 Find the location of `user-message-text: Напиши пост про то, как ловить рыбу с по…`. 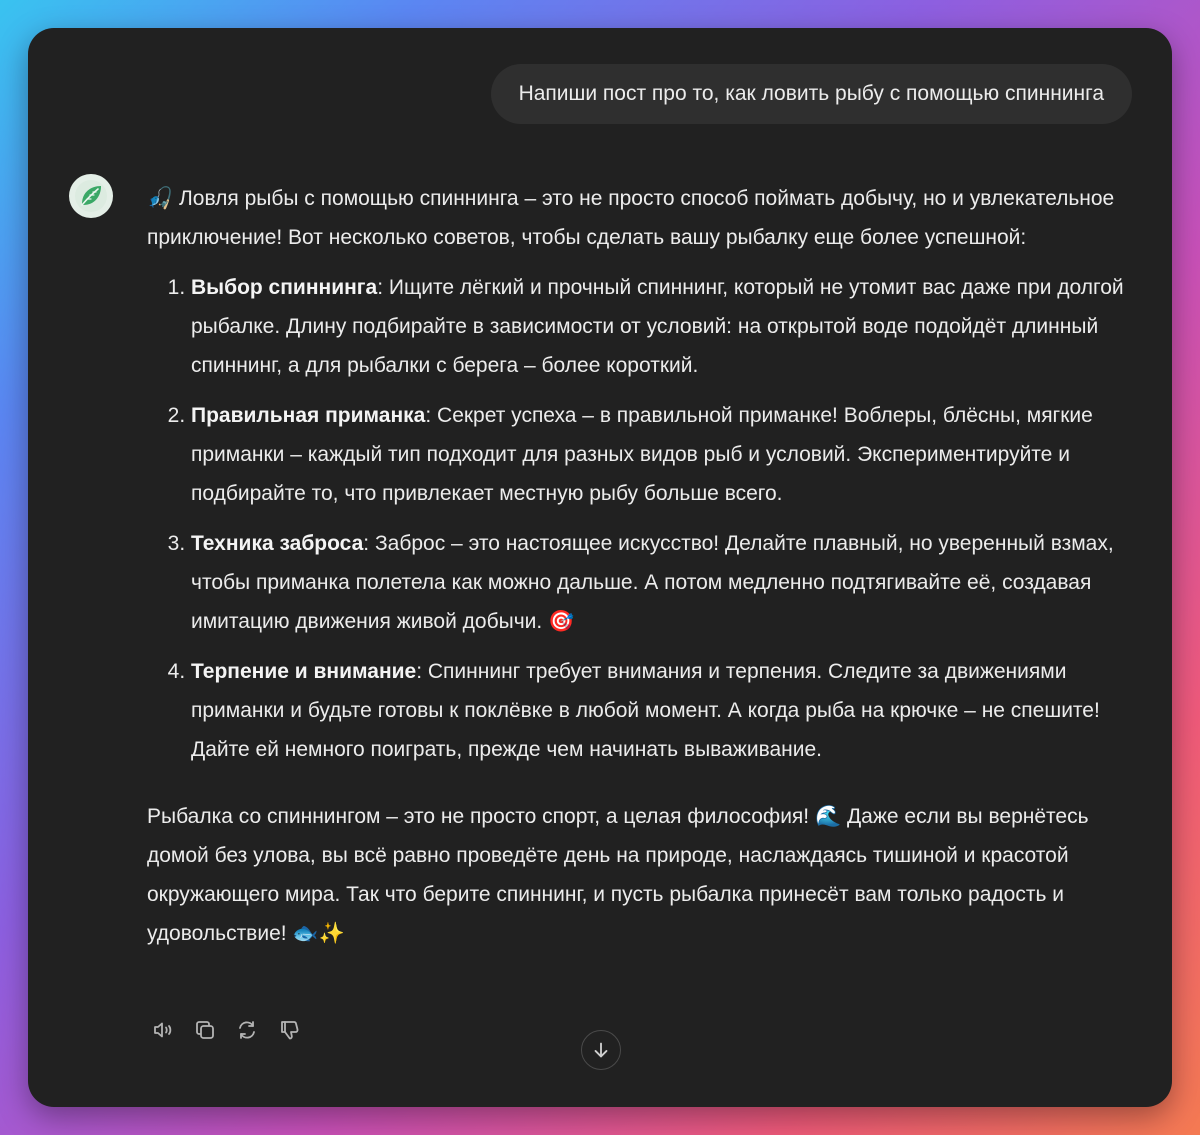

user-message-text: Напиши пост про то, как ловить рыбу с по… is located at coordinates (811, 93).